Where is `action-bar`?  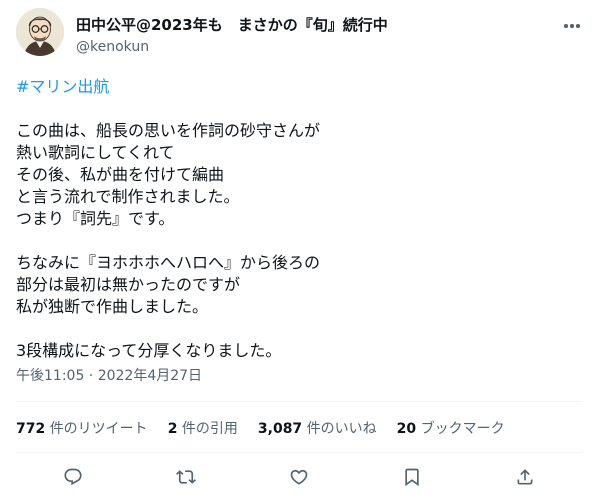
action-bar is located at coordinates (299, 477).